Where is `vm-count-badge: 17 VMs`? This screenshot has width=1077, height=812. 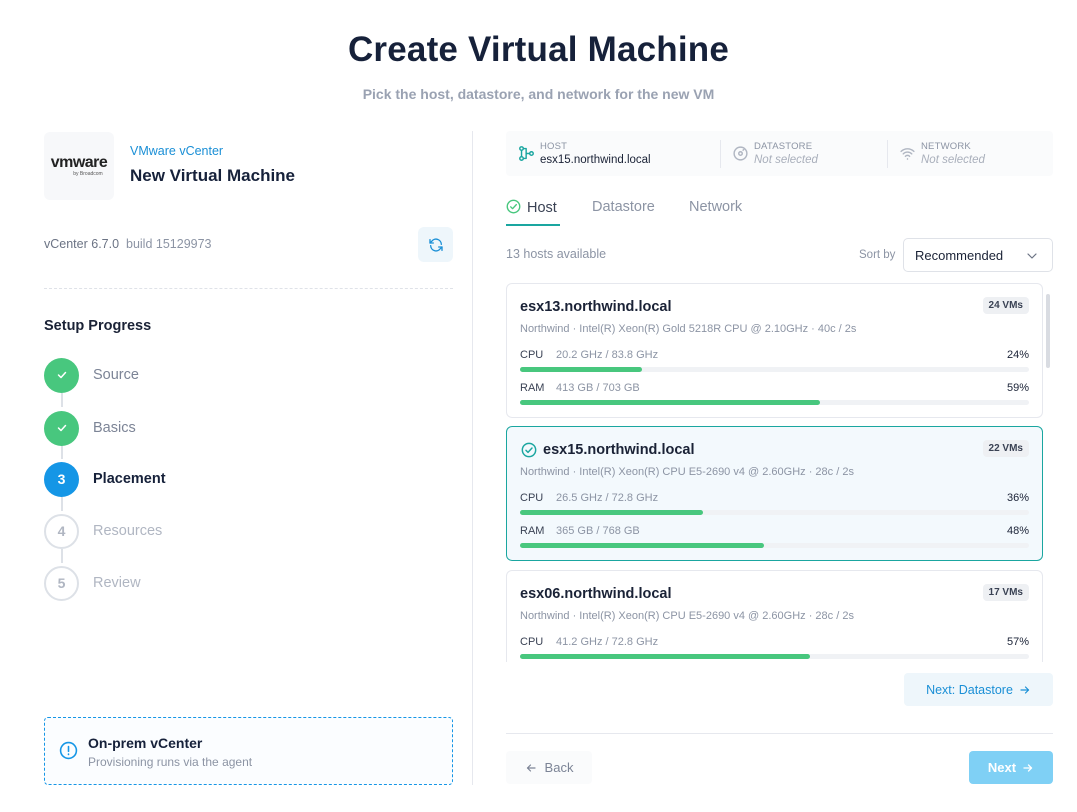 vm-count-badge: 17 VMs is located at coordinates (1005, 592).